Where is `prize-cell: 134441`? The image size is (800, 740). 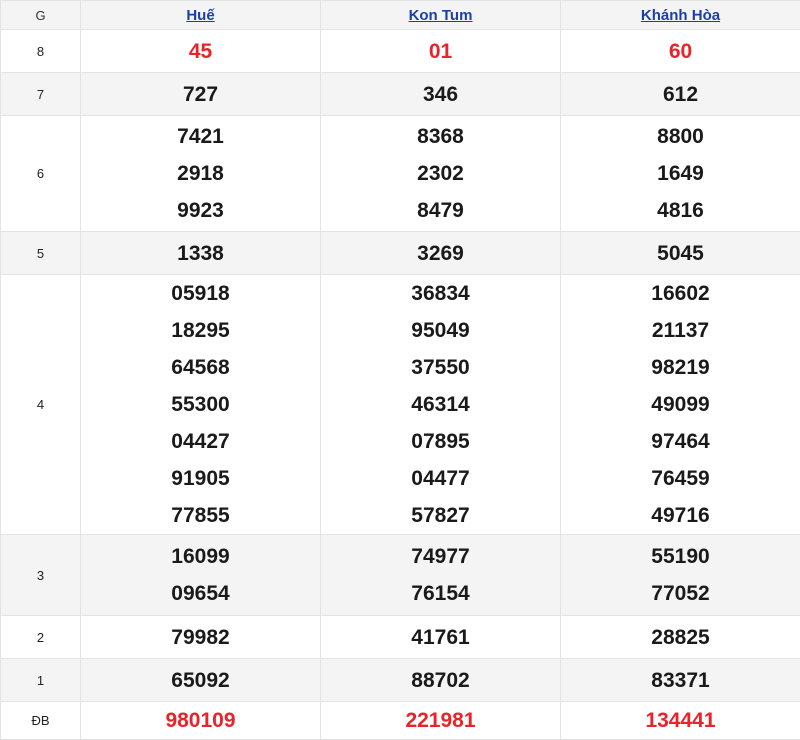 prize-cell: 134441 is located at coordinates (680, 721).